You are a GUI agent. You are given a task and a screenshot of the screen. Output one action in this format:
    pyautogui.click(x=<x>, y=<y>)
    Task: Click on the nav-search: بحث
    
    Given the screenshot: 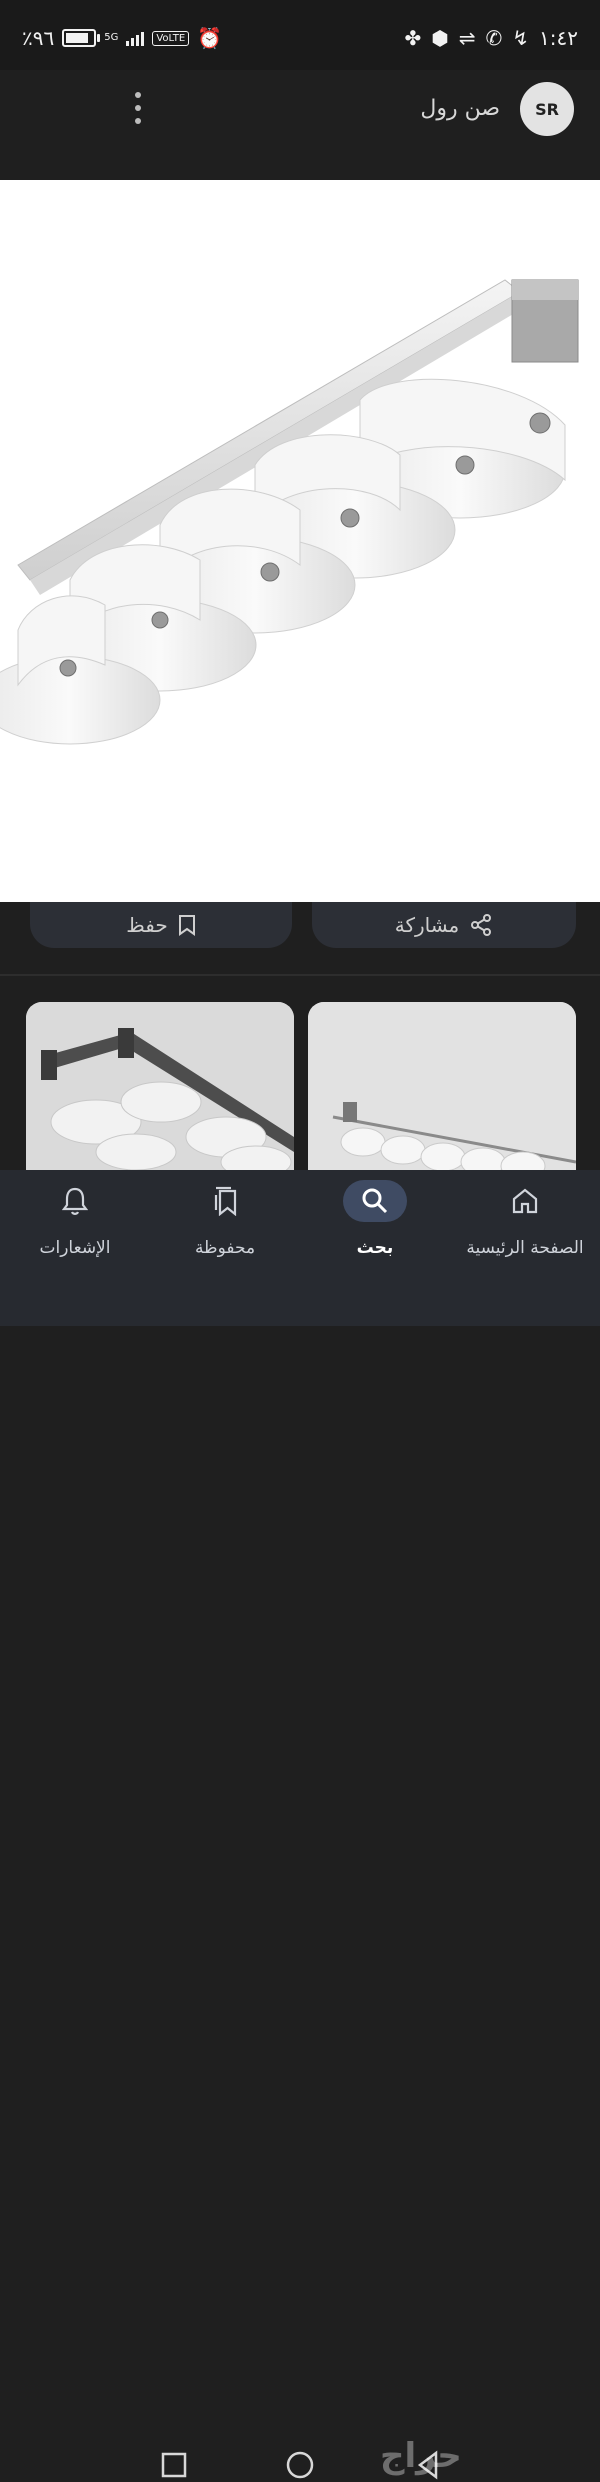 What is the action you would take?
    pyautogui.click(x=375, y=1219)
    